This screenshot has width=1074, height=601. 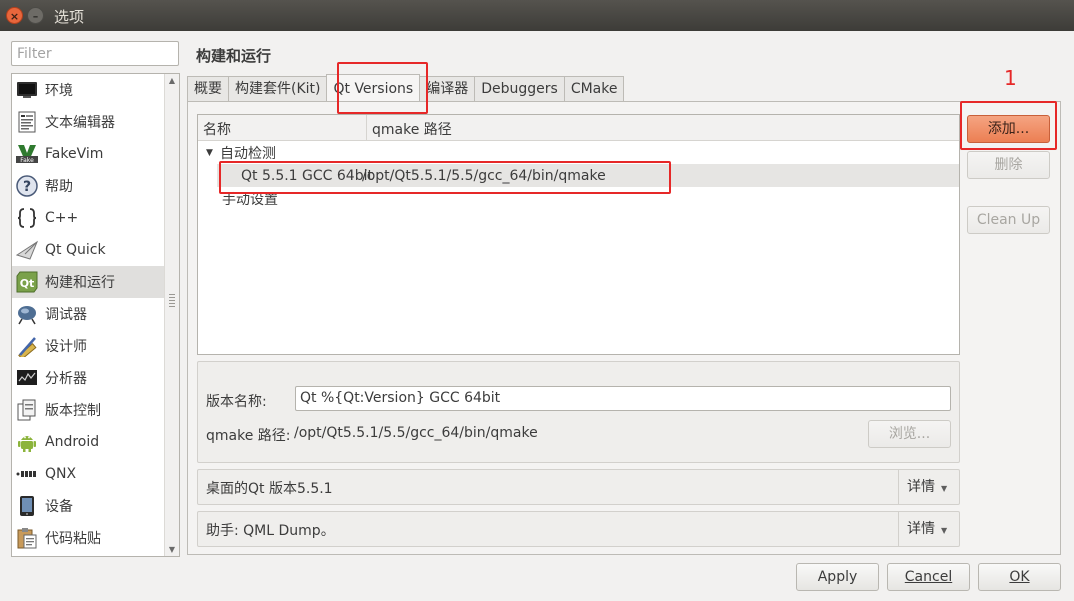 I want to click on nav-item-cpp: C++, so click(x=88, y=218).